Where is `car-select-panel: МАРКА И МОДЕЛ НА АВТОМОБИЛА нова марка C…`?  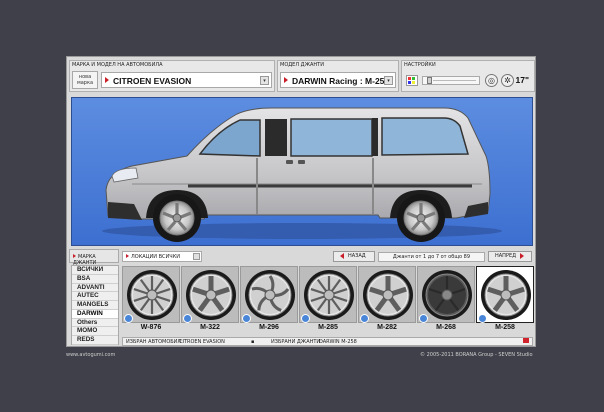 car-select-panel: МАРКА И МОДЕЛ НА АВТОМОБИЛА нова марка C… is located at coordinates (172, 76).